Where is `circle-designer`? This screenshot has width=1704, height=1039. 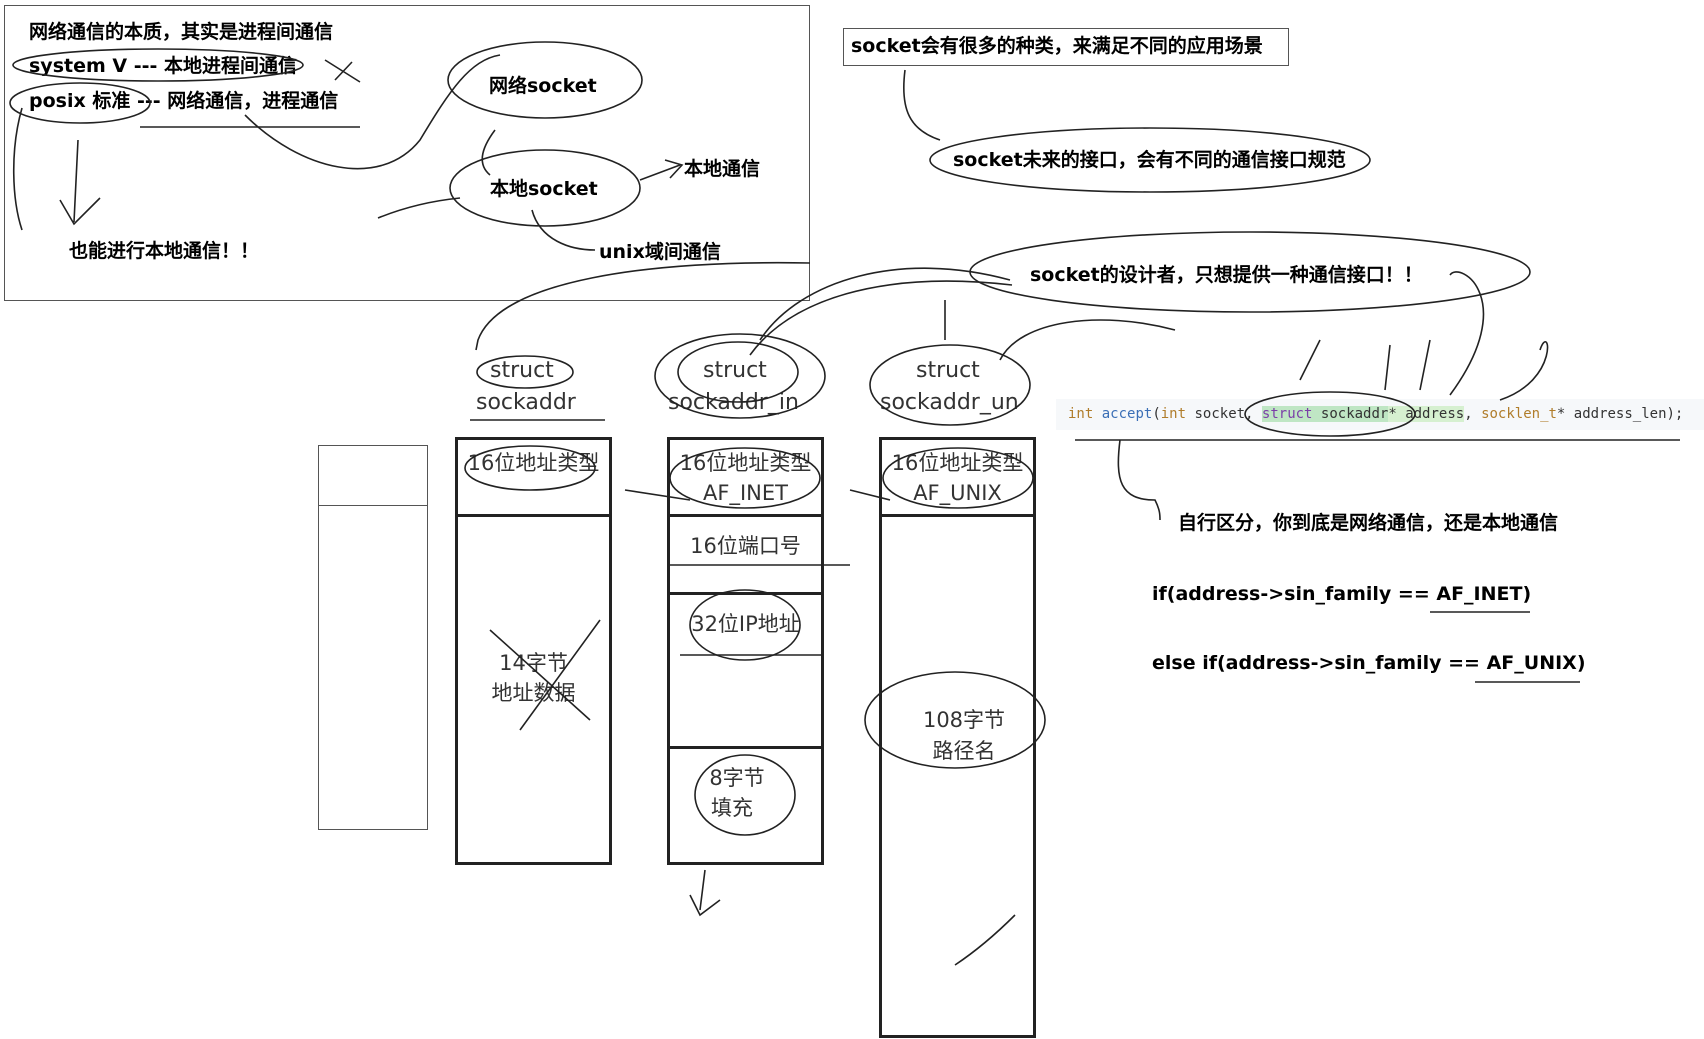
circle-designer is located at coordinates (1250, 272).